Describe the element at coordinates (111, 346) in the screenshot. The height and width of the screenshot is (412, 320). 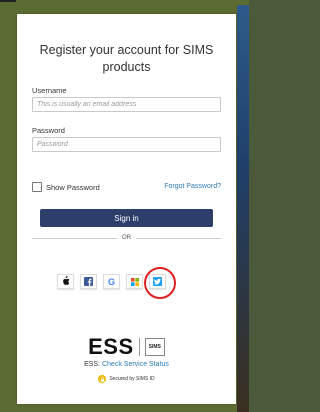
I see `ess-logo: ESS` at that location.